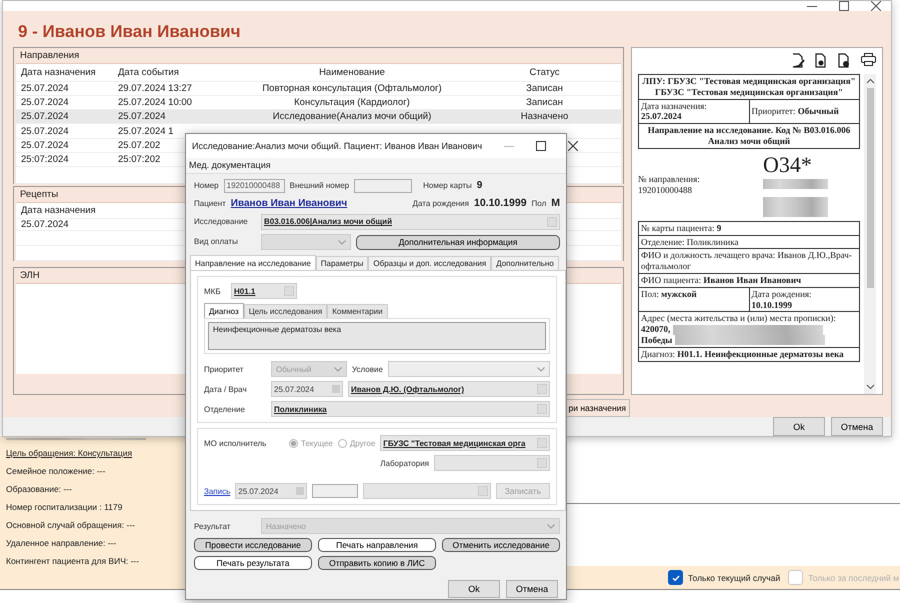  I want to click on record-link: Запись, so click(217, 491).